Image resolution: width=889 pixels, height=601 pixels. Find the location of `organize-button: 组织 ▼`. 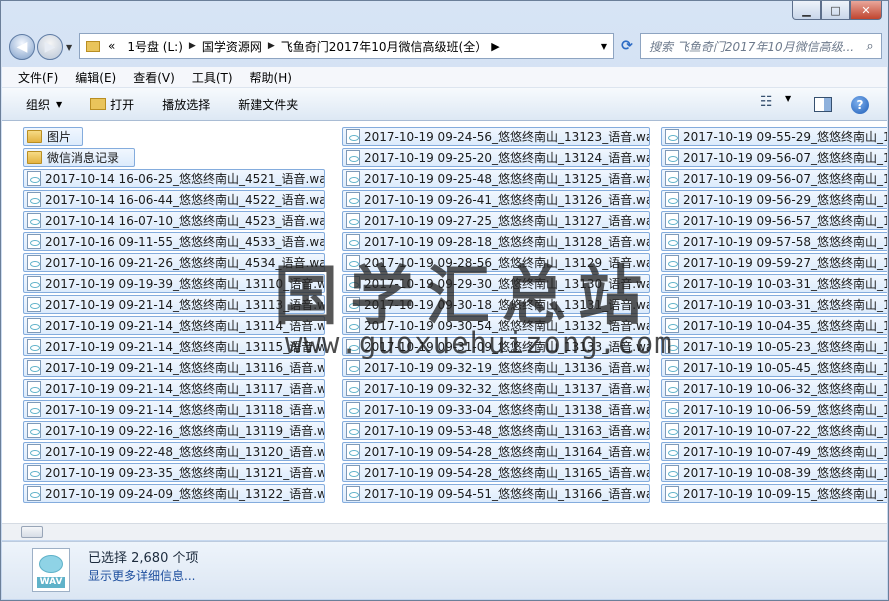

organize-button: 组织 ▼ is located at coordinates (44, 104).